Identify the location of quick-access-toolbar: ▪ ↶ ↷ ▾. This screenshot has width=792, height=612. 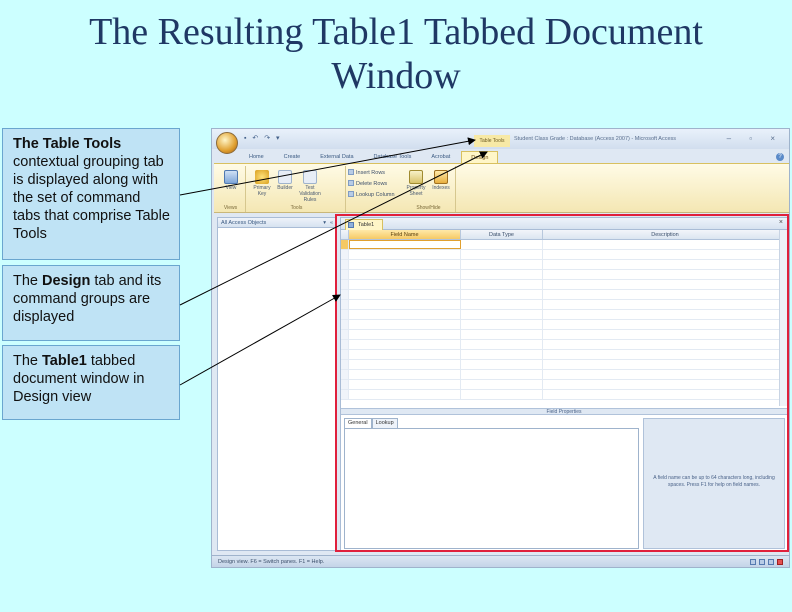
(263, 138).